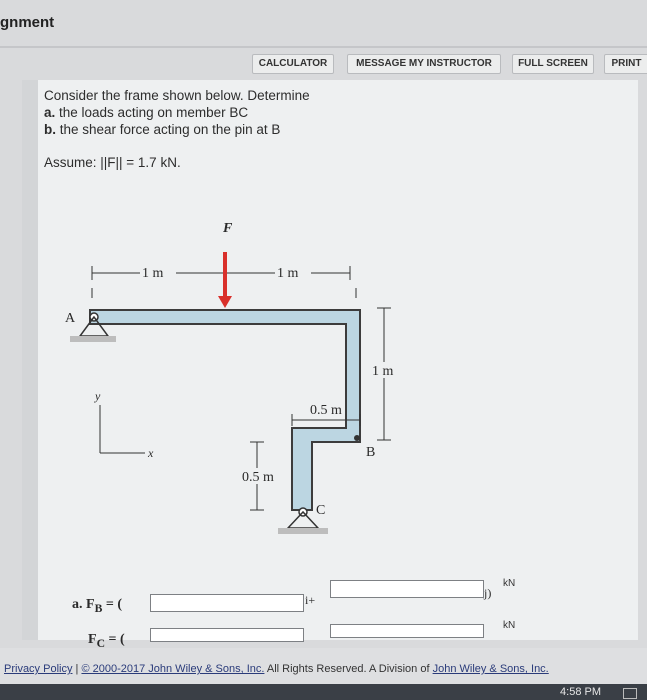 Image resolution: width=647 pixels, height=700 pixels. What do you see at coordinates (112, 604) in the screenshot?
I see `answer-a-equals: = (` at bounding box center [112, 604].